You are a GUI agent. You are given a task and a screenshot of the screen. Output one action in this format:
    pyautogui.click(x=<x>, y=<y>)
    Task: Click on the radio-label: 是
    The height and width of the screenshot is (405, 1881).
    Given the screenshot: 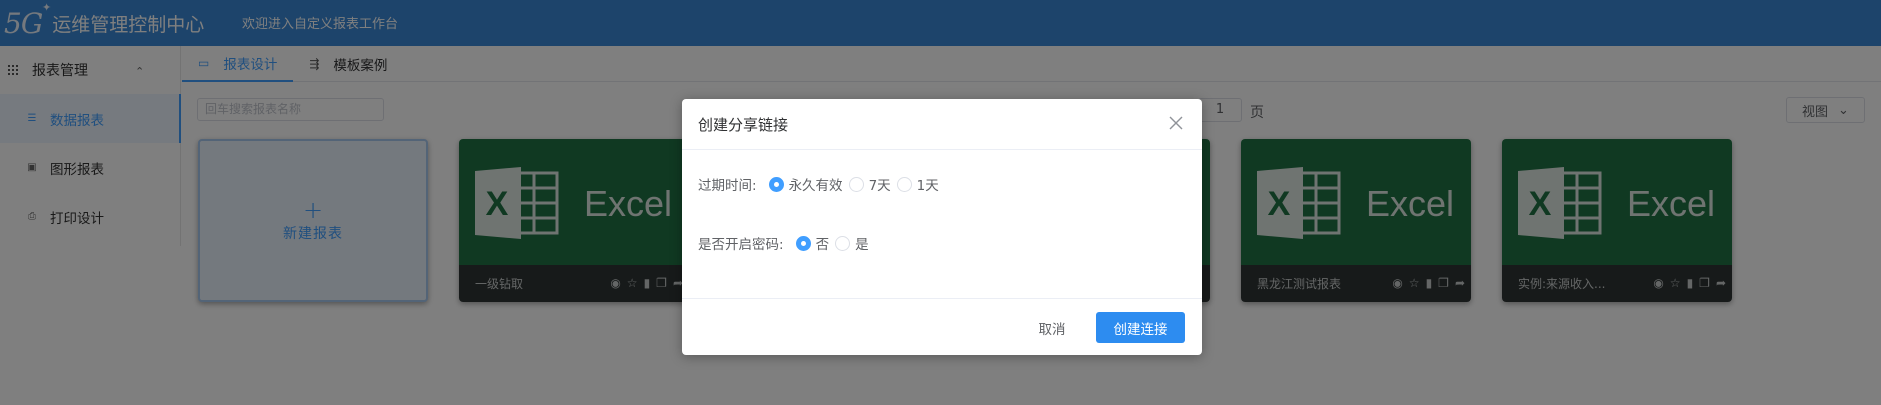 What is the action you would take?
    pyautogui.click(x=862, y=245)
    